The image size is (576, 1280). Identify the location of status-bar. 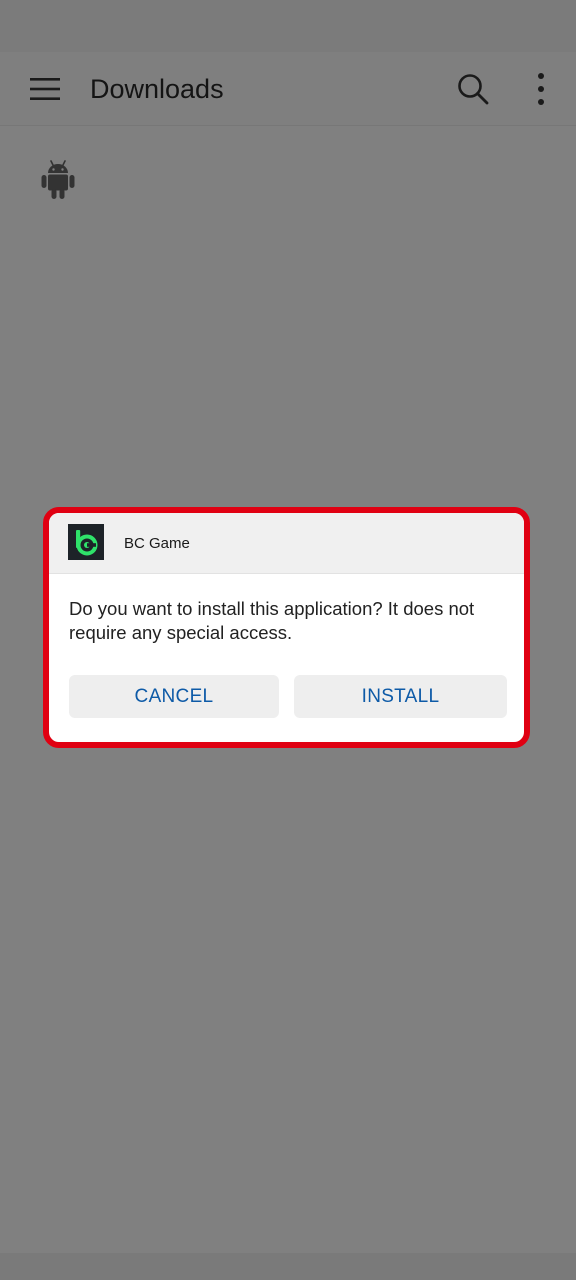
(288, 26).